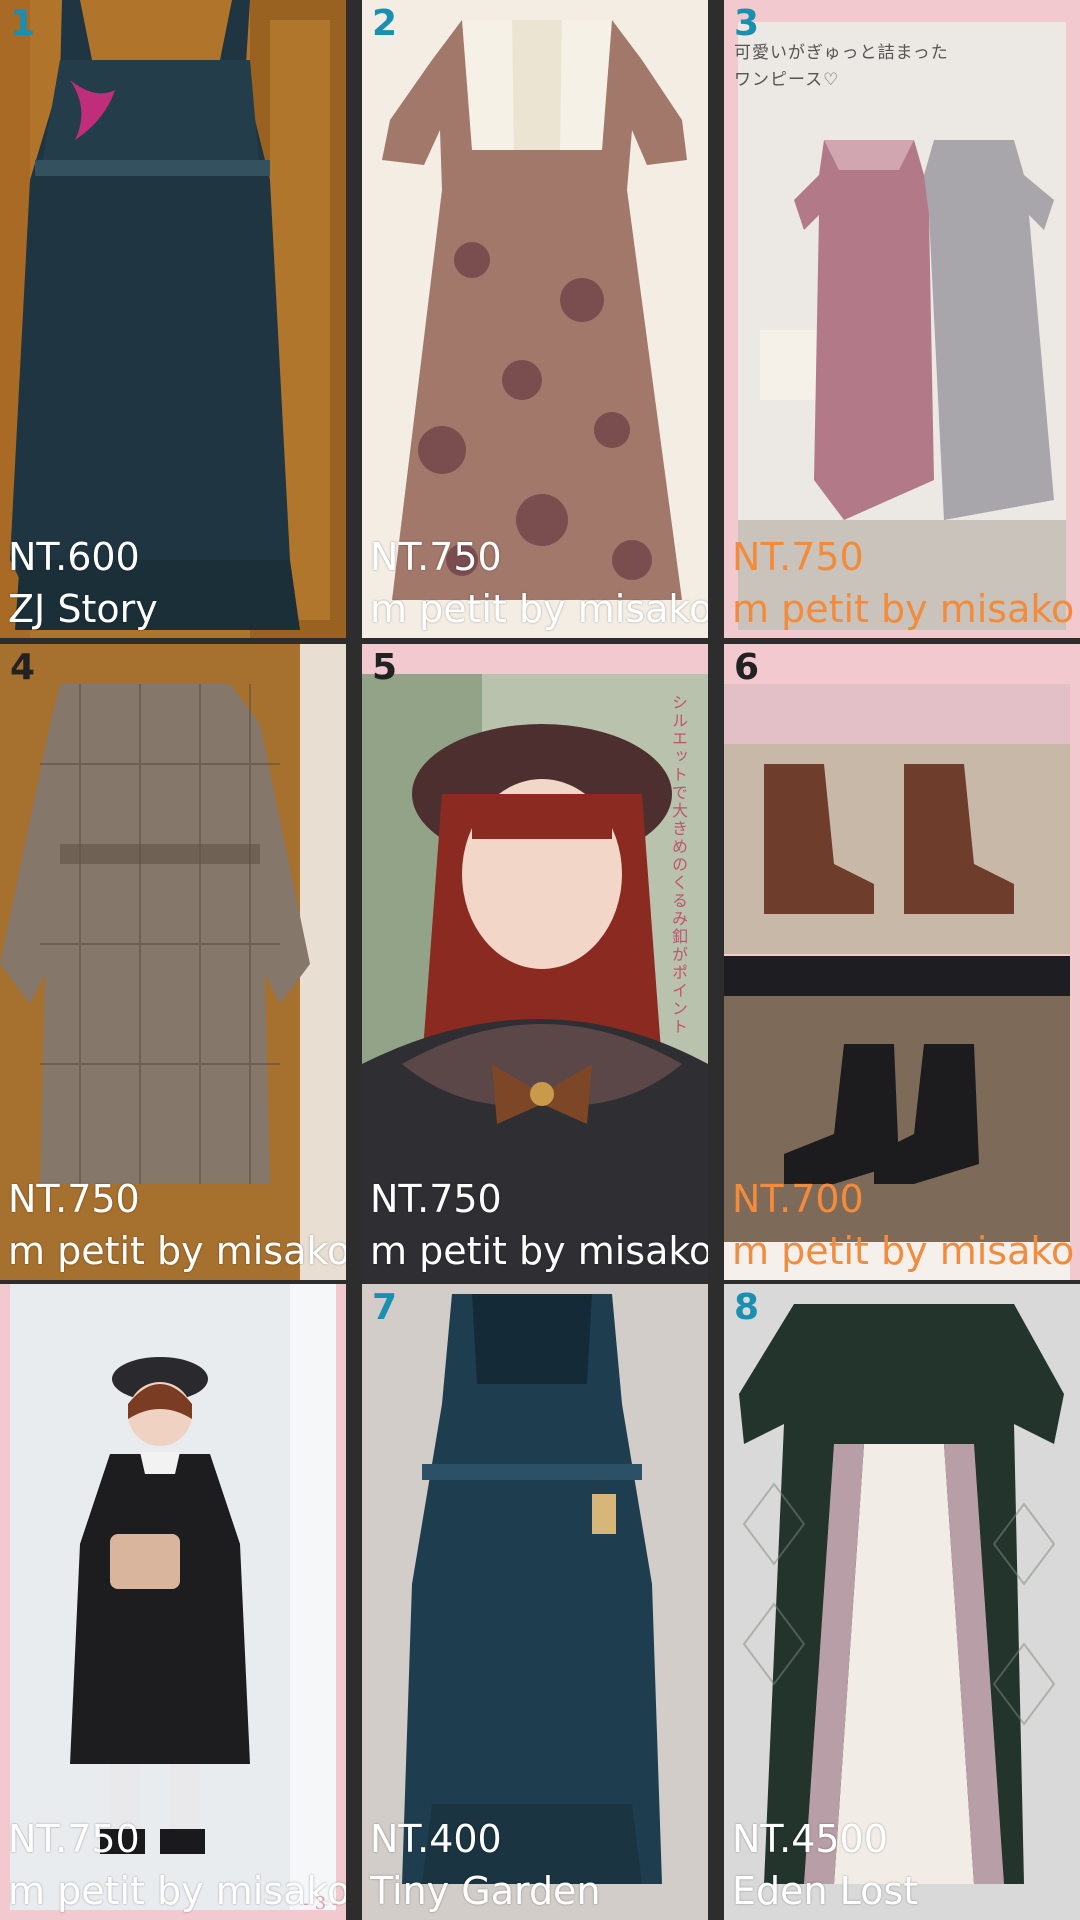  What do you see at coordinates (825, 1891) in the screenshot?
I see `item-brand: Eden Lost` at bounding box center [825, 1891].